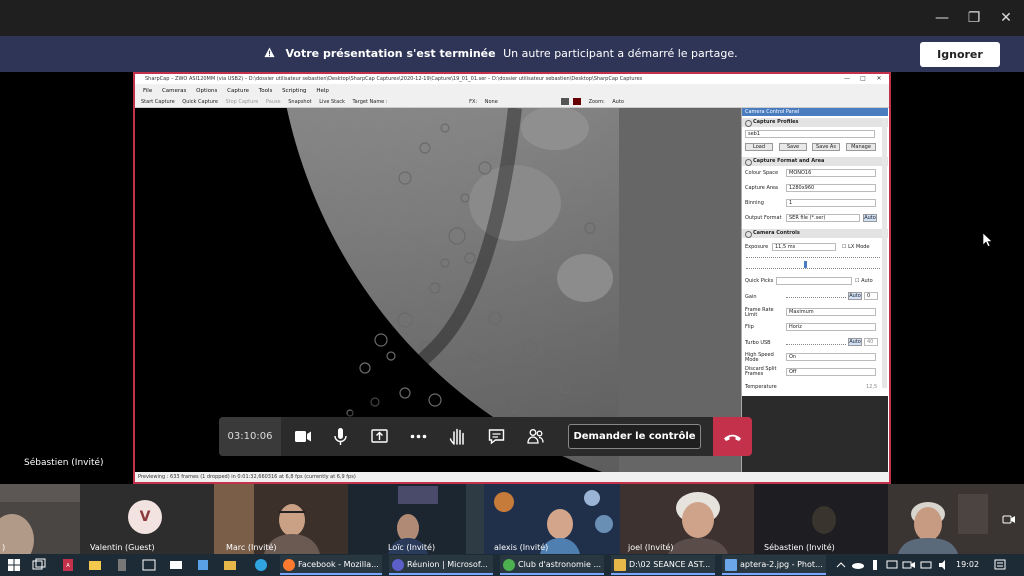  What do you see at coordinates (926, 565) in the screenshot?
I see `battery-icon` at bounding box center [926, 565].